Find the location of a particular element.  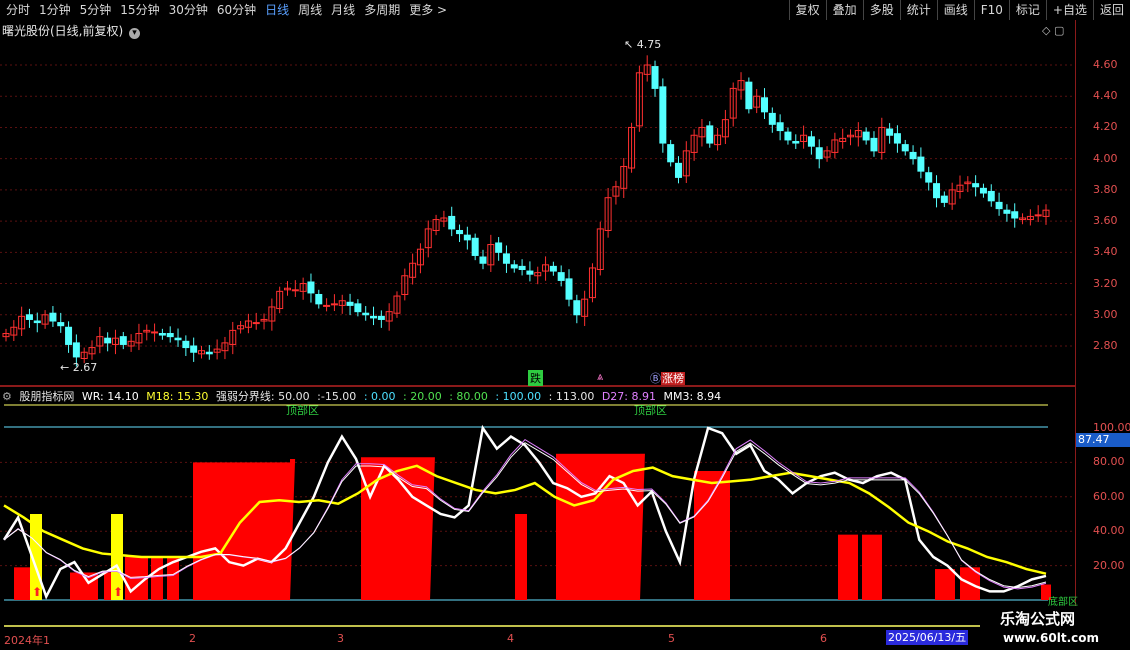

price-tick-7: 3.20 is located at coordinates (1105, 283).